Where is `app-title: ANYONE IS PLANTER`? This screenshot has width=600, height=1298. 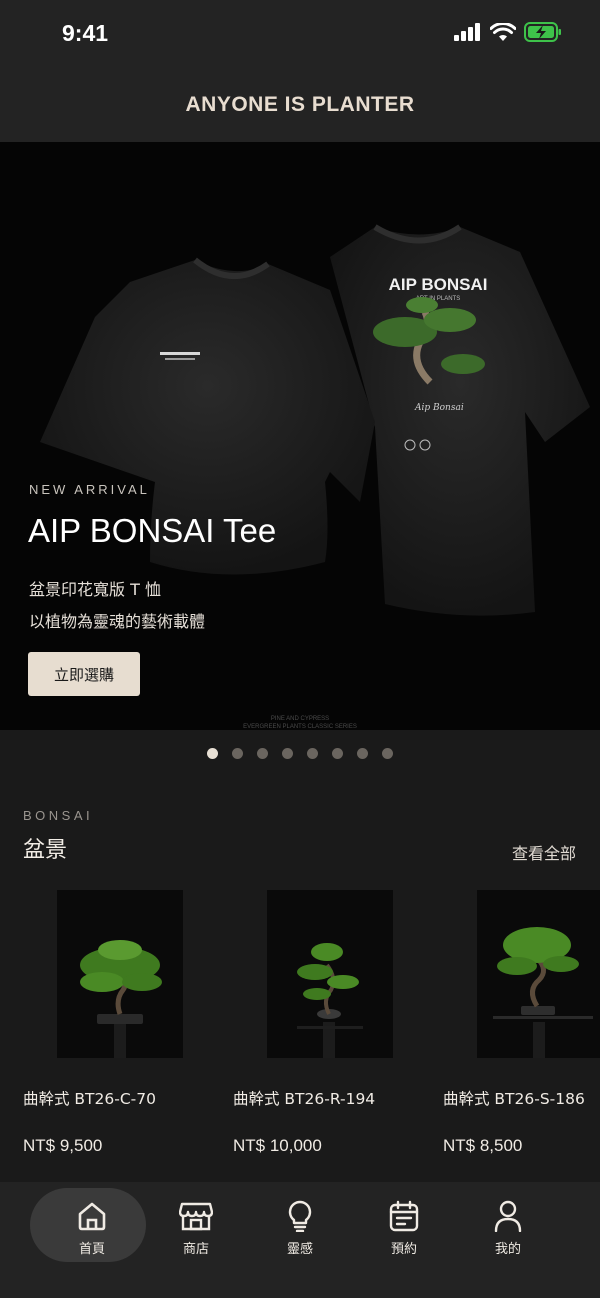 app-title: ANYONE IS PLANTER is located at coordinates (300, 104).